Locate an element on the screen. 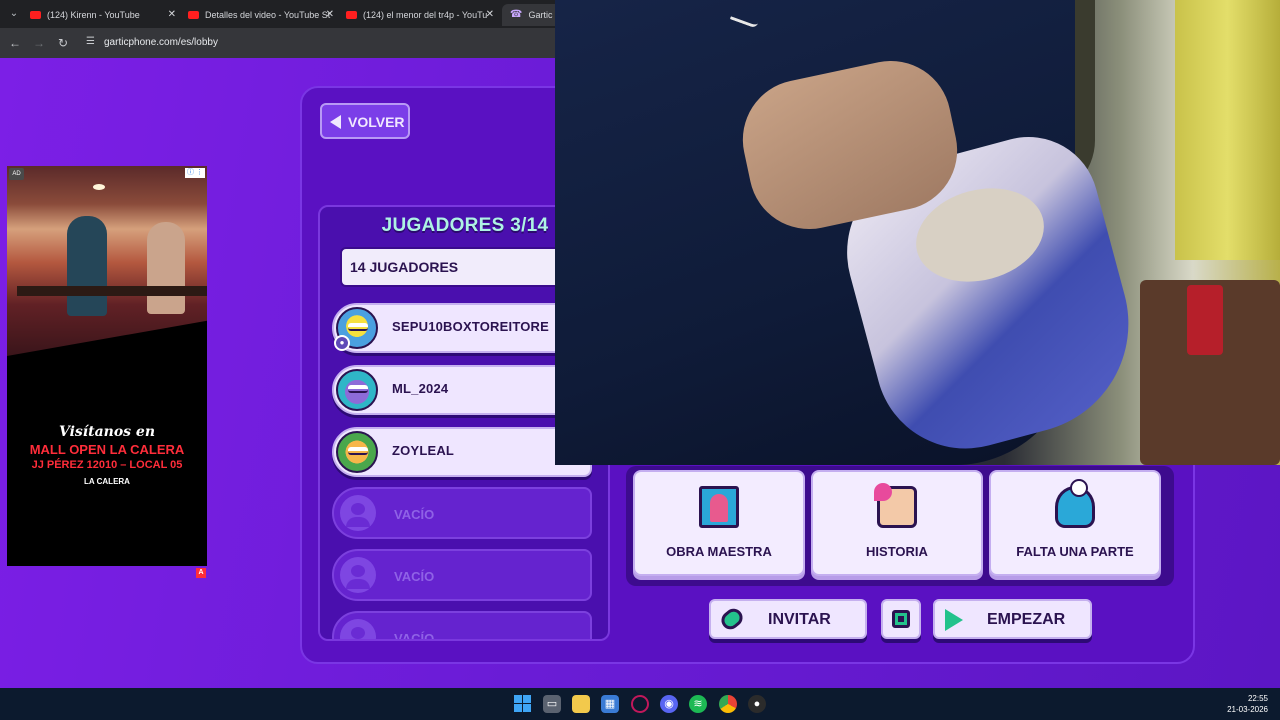  player-row: ZOYLEAL is located at coordinates (462, 452).